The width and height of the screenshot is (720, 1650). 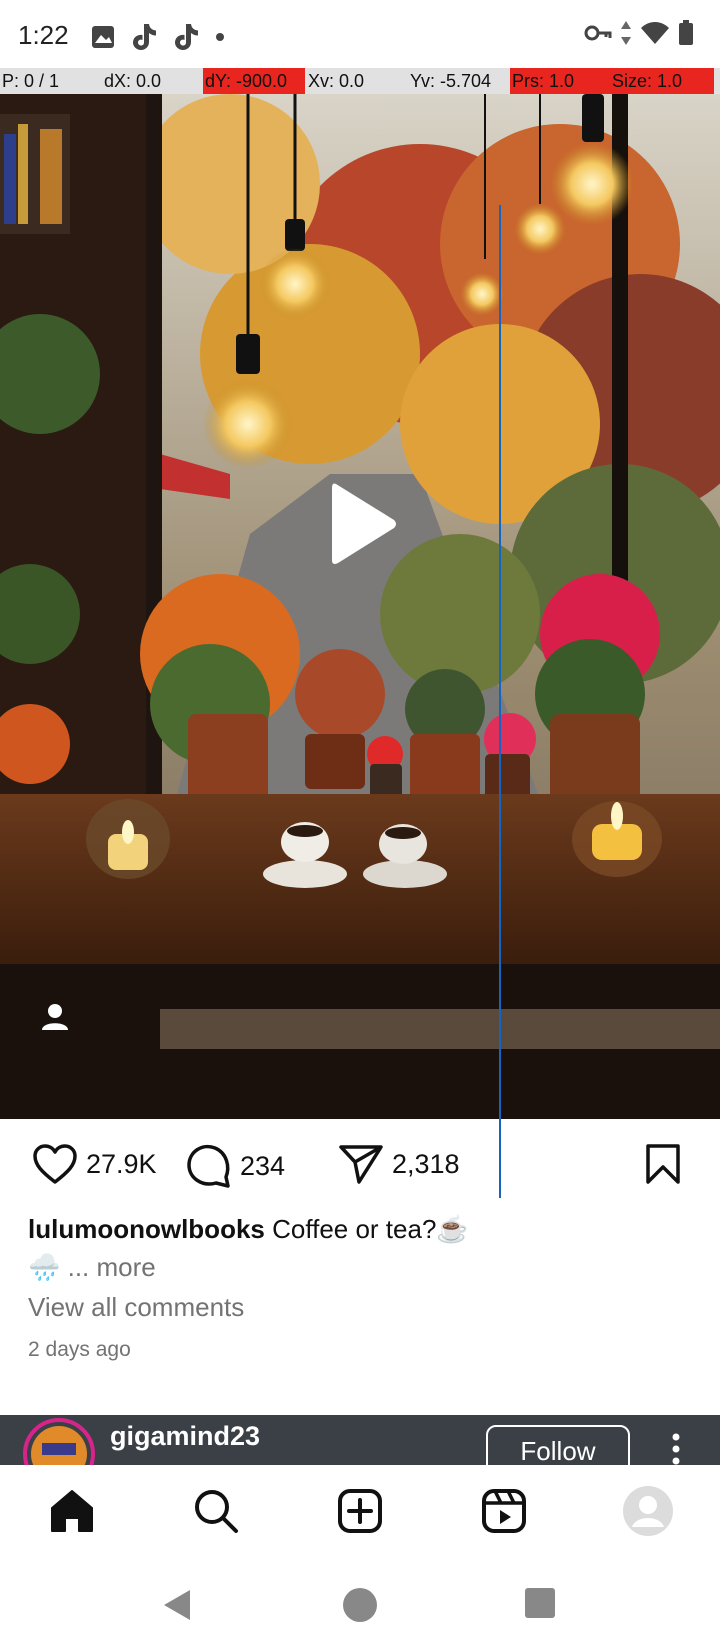 I want to click on touch-trace-line, so click(x=500, y=701).